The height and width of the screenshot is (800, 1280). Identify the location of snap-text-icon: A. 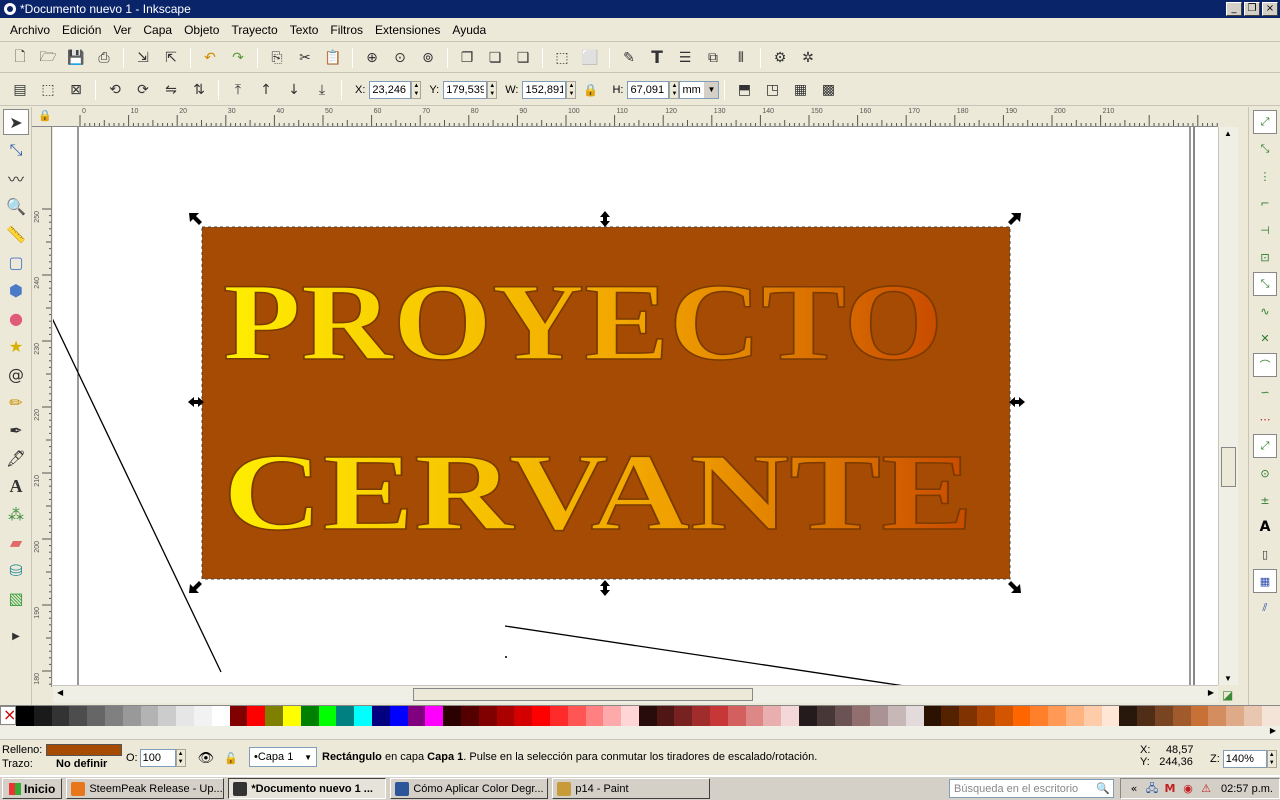
(1265, 527).